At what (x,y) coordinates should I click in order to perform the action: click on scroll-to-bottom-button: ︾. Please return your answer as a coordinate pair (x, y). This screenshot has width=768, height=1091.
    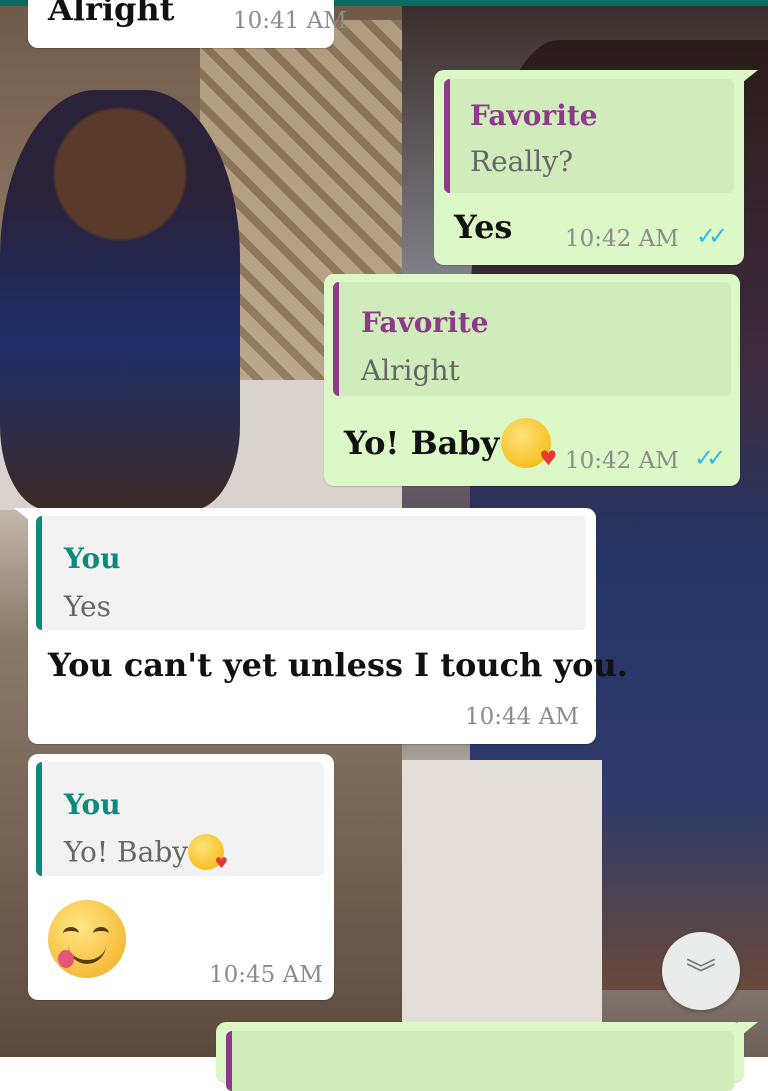
    Looking at the image, I should click on (701, 971).